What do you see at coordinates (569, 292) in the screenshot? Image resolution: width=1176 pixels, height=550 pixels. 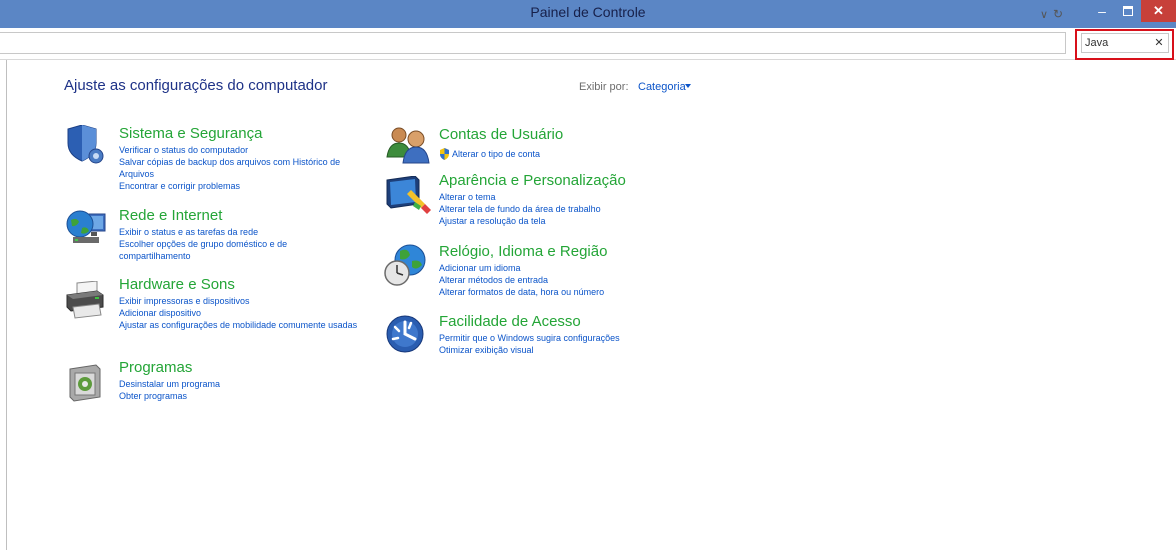 I see `category-link: Alterar formatos de data, hora ou número` at bounding box center [569, 292].